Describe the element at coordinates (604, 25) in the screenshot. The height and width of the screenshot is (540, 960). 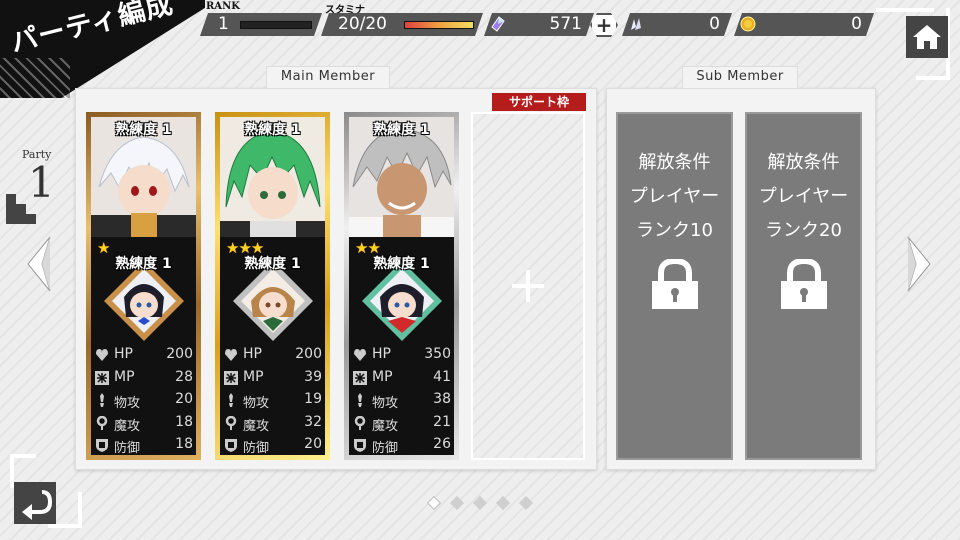
I see `buy-crystal-button: +` at that location.